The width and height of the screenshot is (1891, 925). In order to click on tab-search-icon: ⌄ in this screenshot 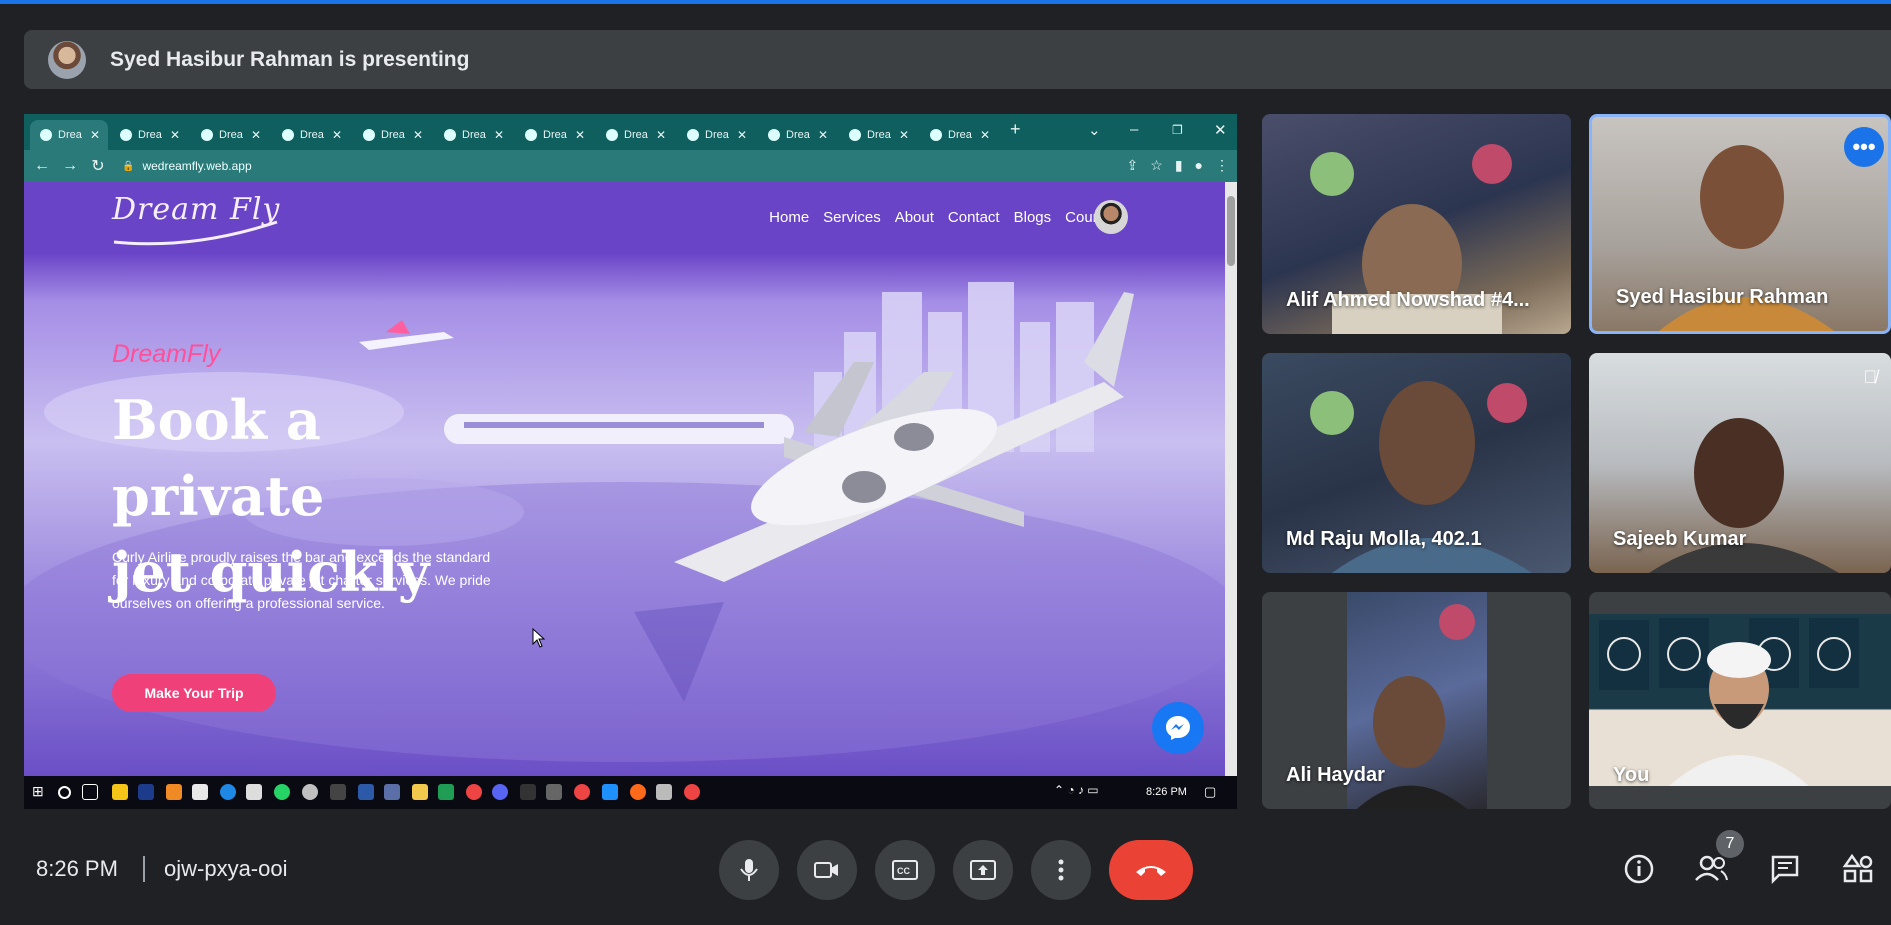, I will do `click(1094, 130)`.